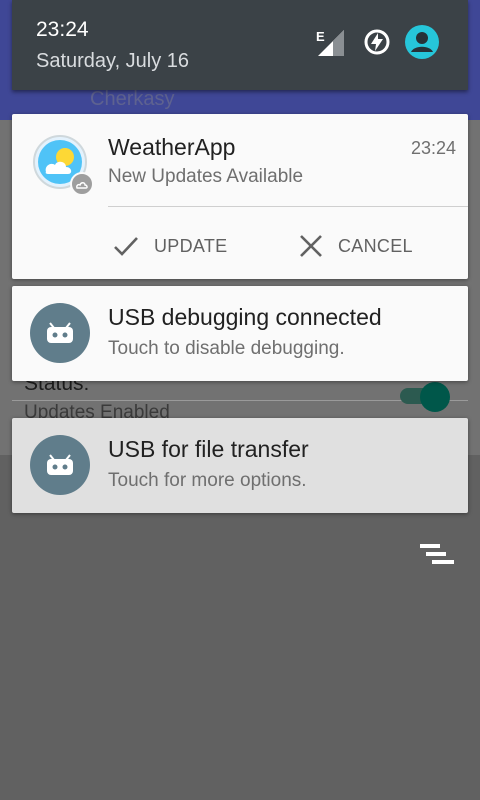  Describe the element at coordinates (330, 42) in the screenshot. I see `signal-e-icon: E` at that location.